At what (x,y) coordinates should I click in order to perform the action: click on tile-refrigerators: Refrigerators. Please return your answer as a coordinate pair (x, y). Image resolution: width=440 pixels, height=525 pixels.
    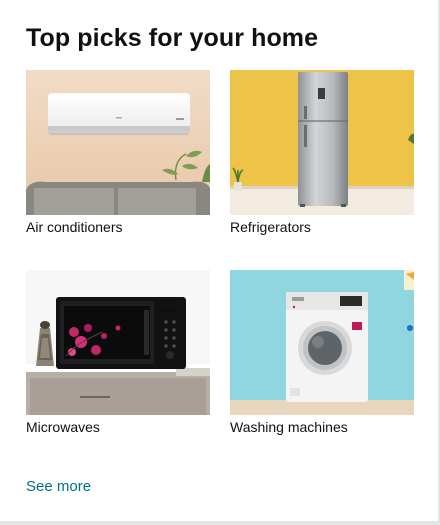
    Looking at the image, I should click on (322, 152).